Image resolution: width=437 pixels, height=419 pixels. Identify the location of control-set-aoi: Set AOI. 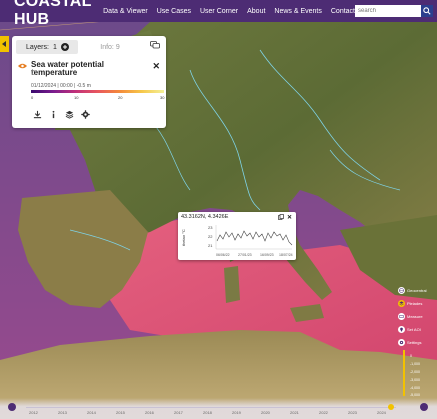
(409, 329).